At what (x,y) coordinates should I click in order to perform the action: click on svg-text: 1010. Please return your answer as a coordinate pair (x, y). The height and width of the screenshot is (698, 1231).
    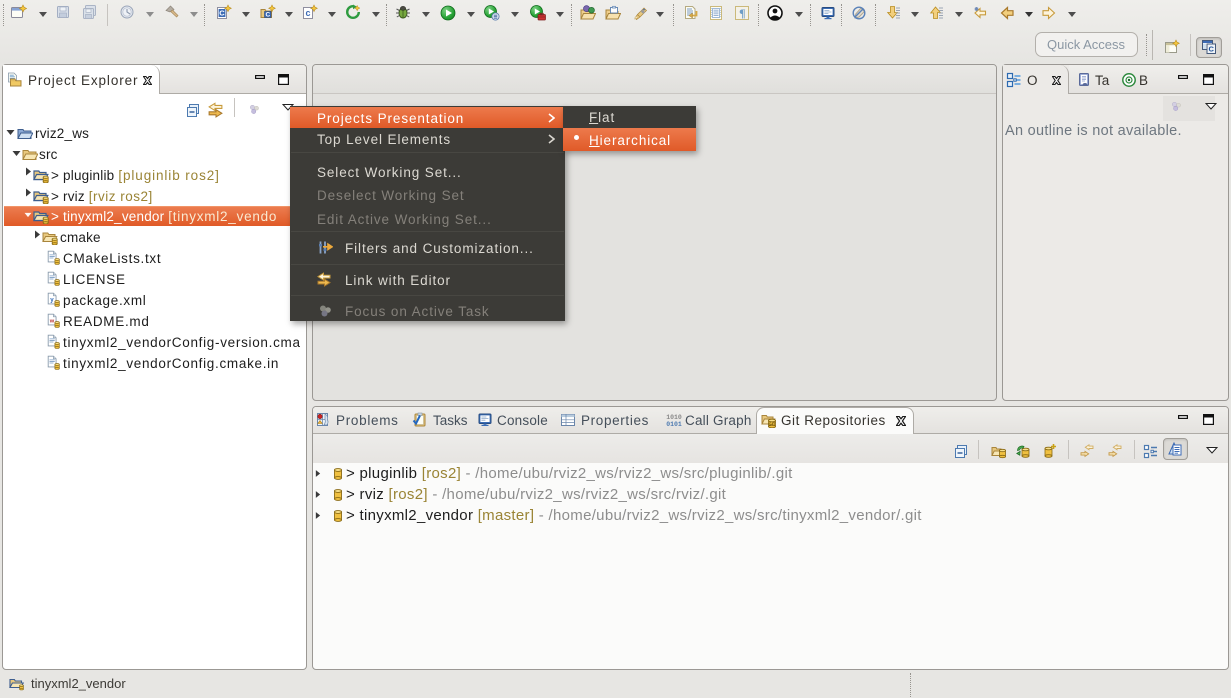
    Looking at the image, I should click on (674, 417).